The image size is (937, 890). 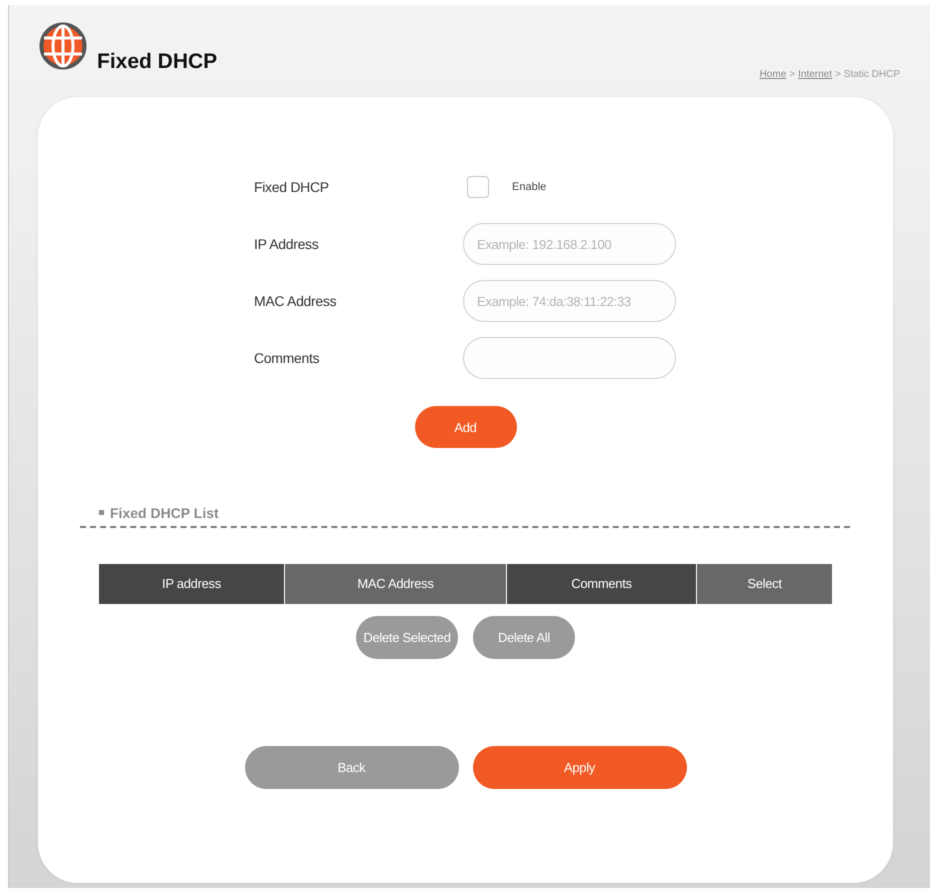 What do you see at coordinates (63, 46) in the screenshot?
I see `globe-icon` at bounding box center [63, 46].